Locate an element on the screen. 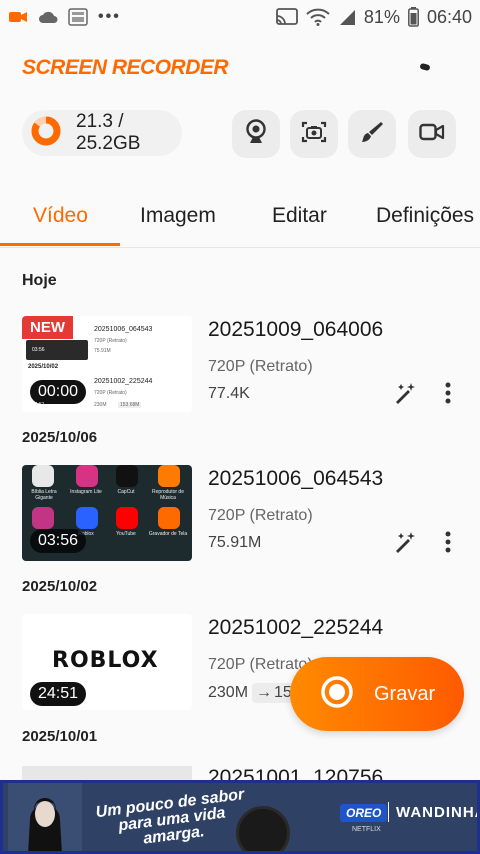 Image resolution: width=480 pixels, height=854 pixels. tab-settings: Definições is located at coordinates (425, 216).